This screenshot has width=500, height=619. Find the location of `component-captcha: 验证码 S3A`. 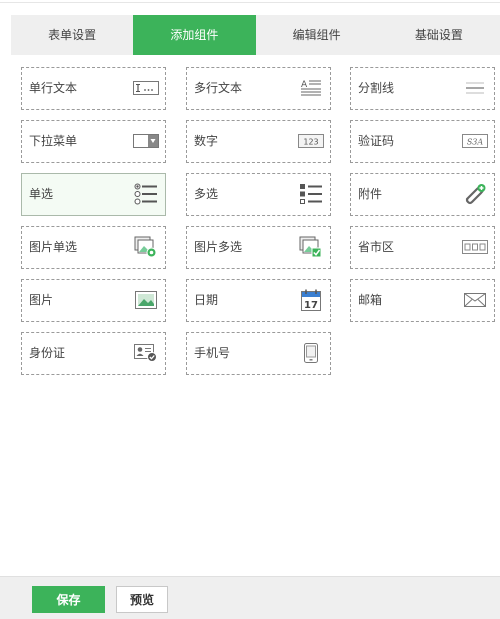

component-captcha: 验证码 S3A is located at coordinates (422, 141).